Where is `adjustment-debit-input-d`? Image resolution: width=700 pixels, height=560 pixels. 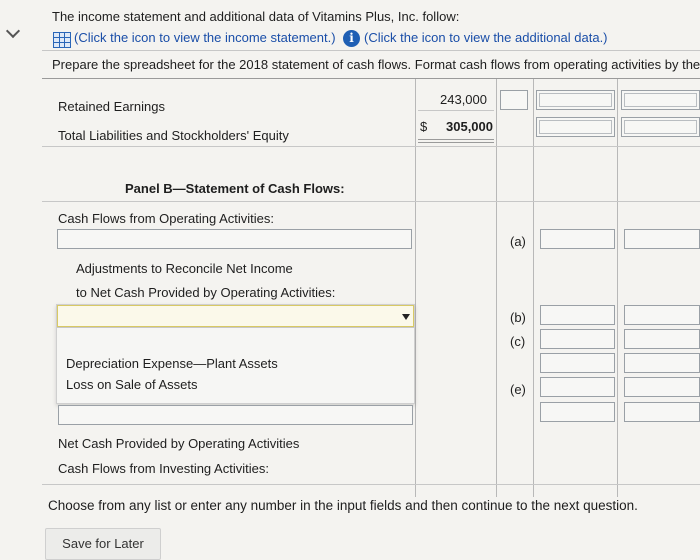
adjustment-debit-input-d is located at coordinates (577, 363).